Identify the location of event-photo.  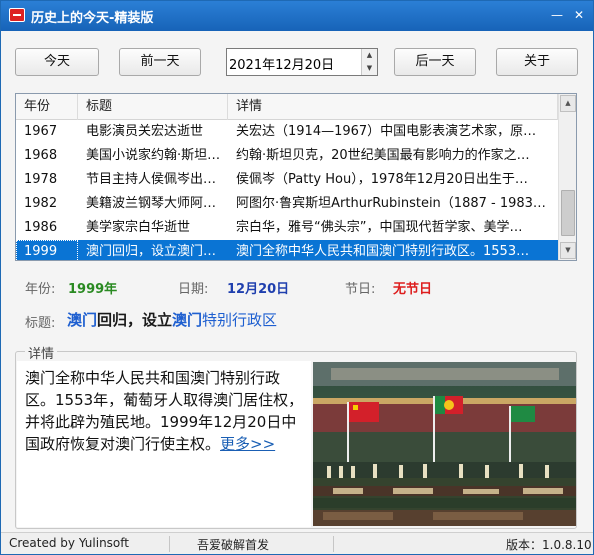
(444, 444).